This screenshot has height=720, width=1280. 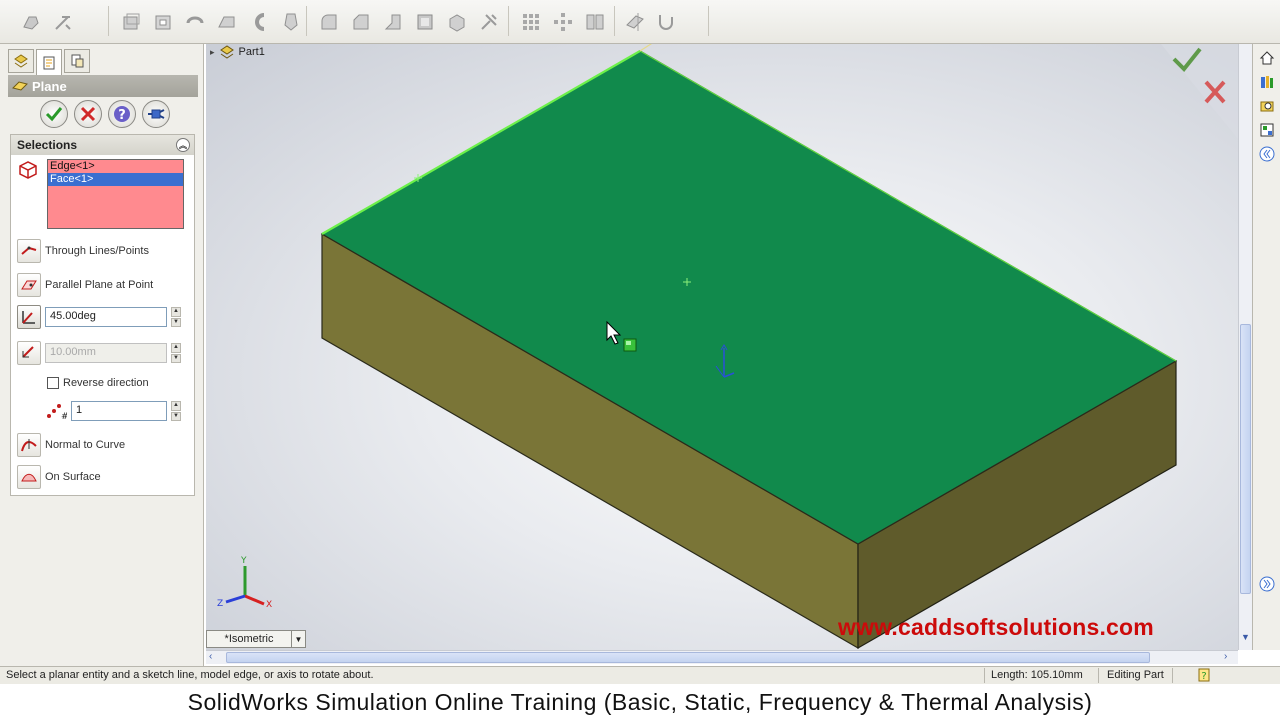 What do you see at coordinates (73, 477) in the screenshot?
I see `on-surface-label: On Surface` at bounding box center [73, 477].